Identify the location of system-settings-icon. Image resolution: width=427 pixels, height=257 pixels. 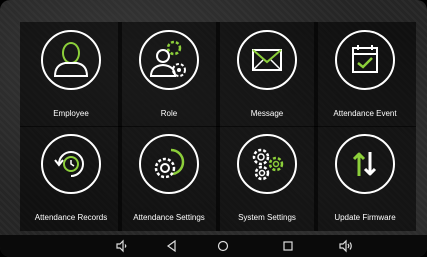
(267, 164).